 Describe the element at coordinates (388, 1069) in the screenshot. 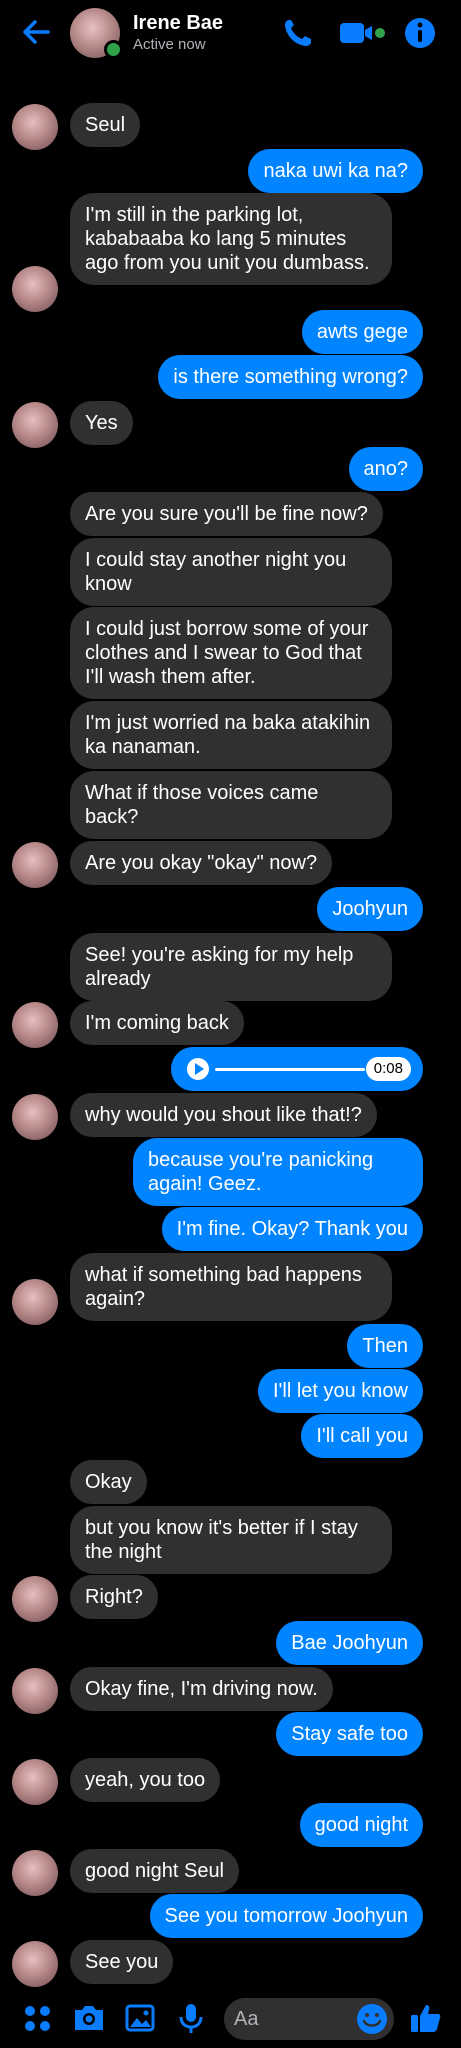

I see `audio-duration: 0:08` at that location.